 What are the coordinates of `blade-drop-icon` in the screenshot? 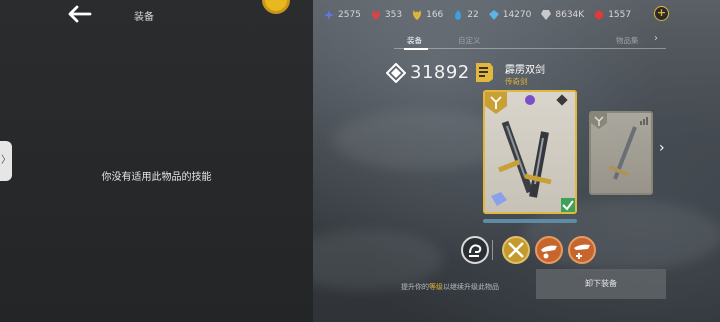 It's located at (549, 252).